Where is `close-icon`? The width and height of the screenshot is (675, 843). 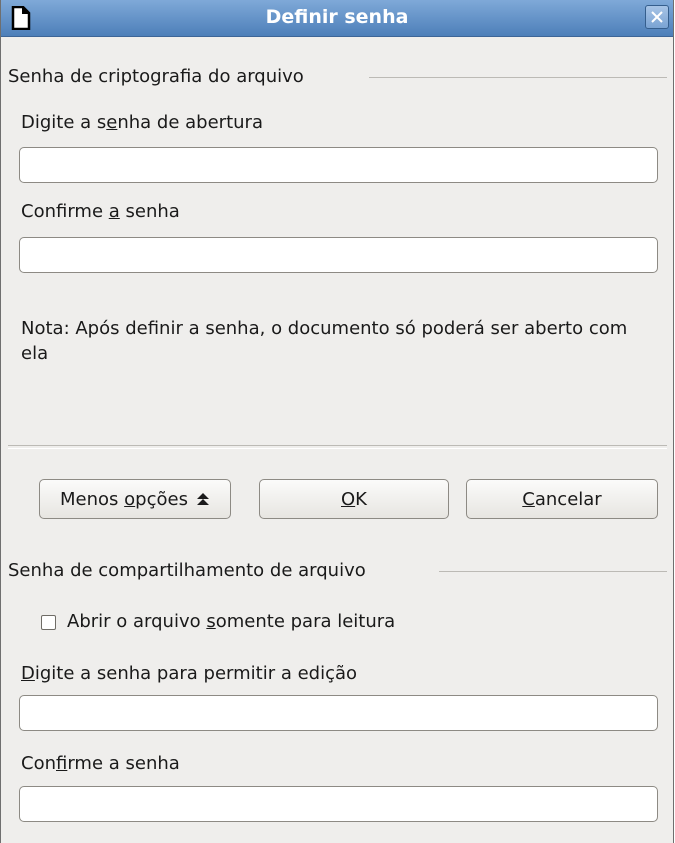 close-icon is located at coordinates (657, 17).